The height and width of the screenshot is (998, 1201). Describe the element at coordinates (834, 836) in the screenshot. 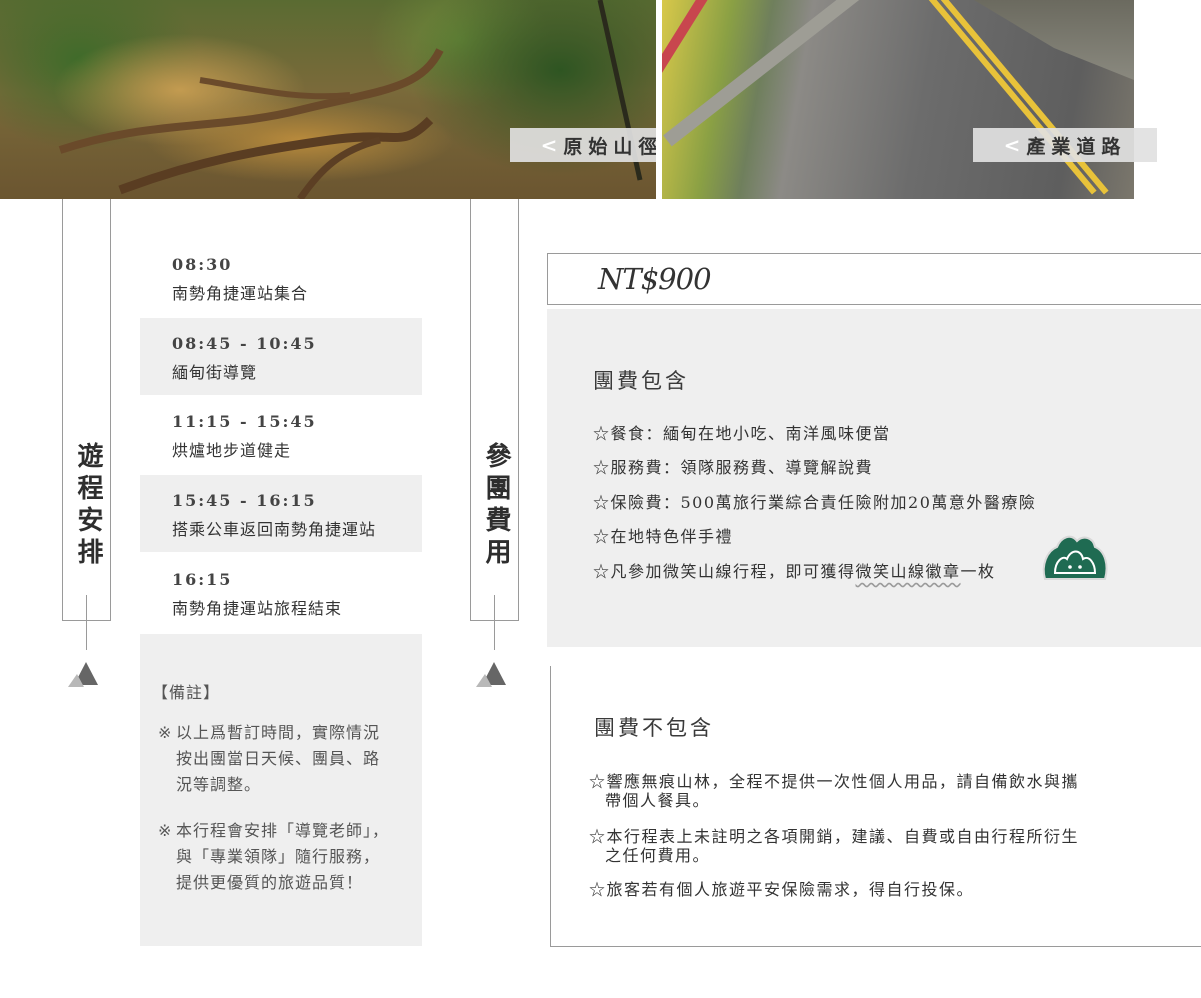

I see `excluded-line: ☆本行程表上未註明之各項開銷，建議、自費或自由行程所衍生` at that location.